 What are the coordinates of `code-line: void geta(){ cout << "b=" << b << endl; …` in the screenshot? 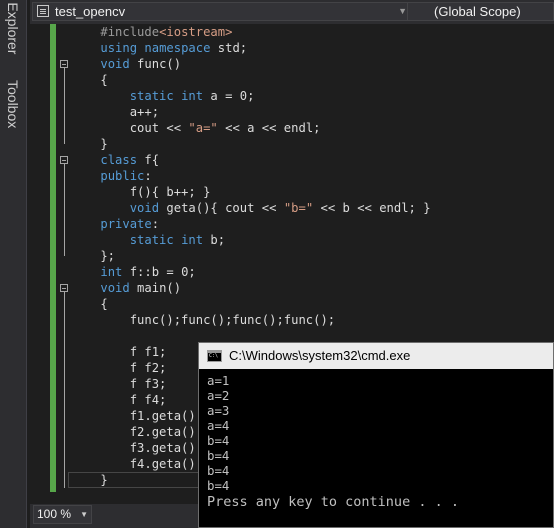 It's located at (251, 208).